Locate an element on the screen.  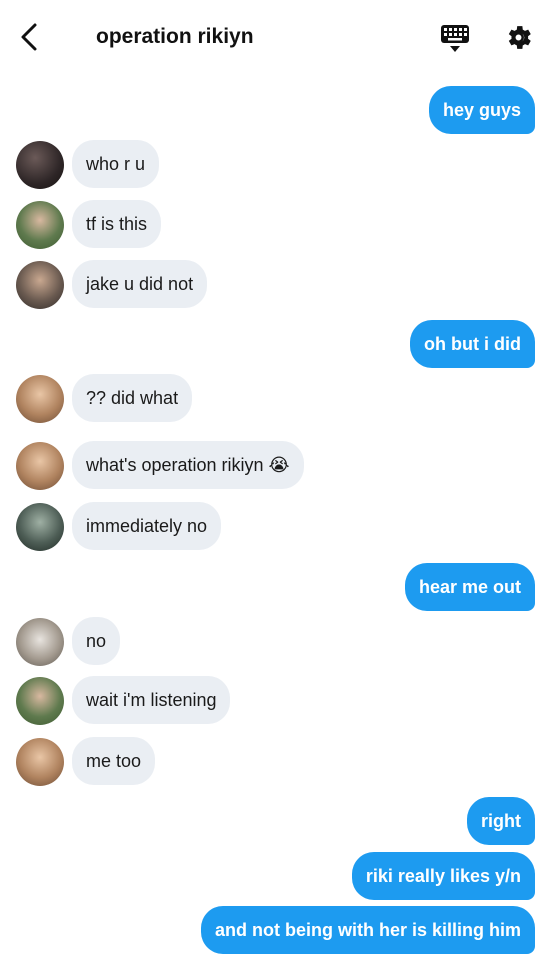
outgoing-message: riki really likes y/n is located at coordinates (443, 876).